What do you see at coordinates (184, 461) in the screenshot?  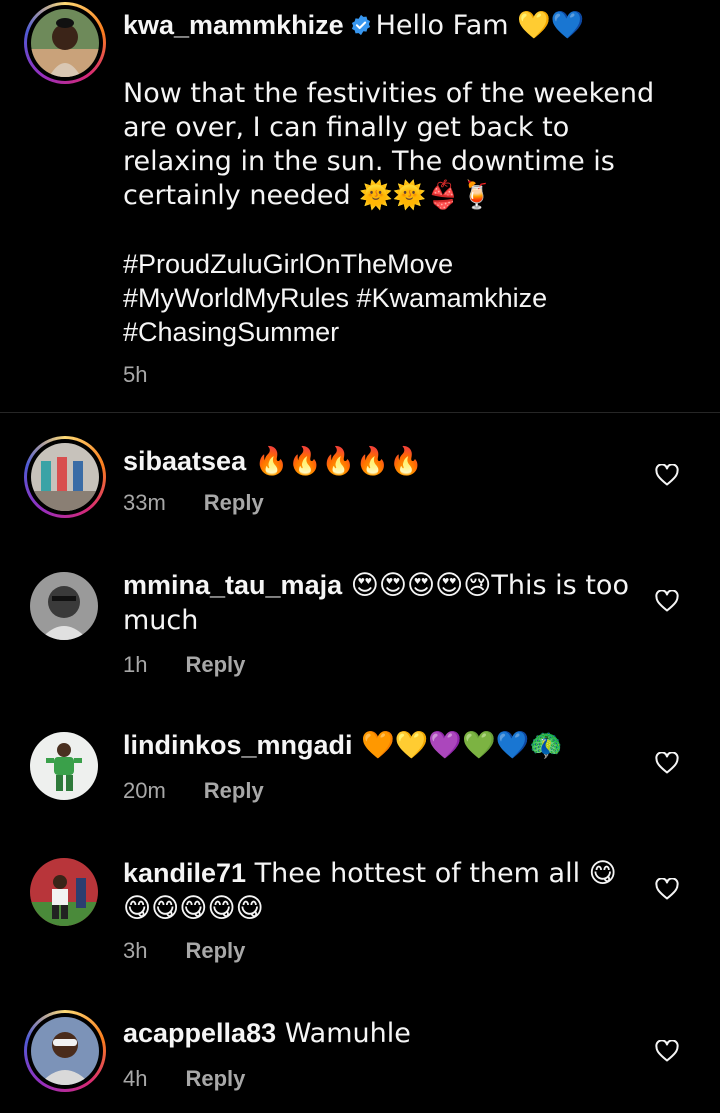 I see `comment-username: sibaatsea` at bounding box center [184, 461].